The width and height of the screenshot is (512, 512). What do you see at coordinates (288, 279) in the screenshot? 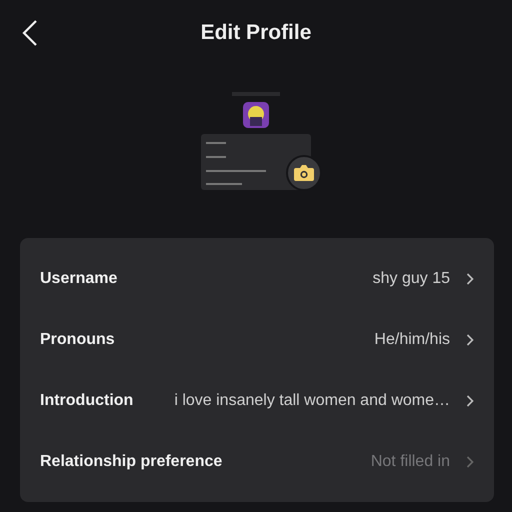
I see `field-value: shy guy 15` at bounding box center [288, 279].